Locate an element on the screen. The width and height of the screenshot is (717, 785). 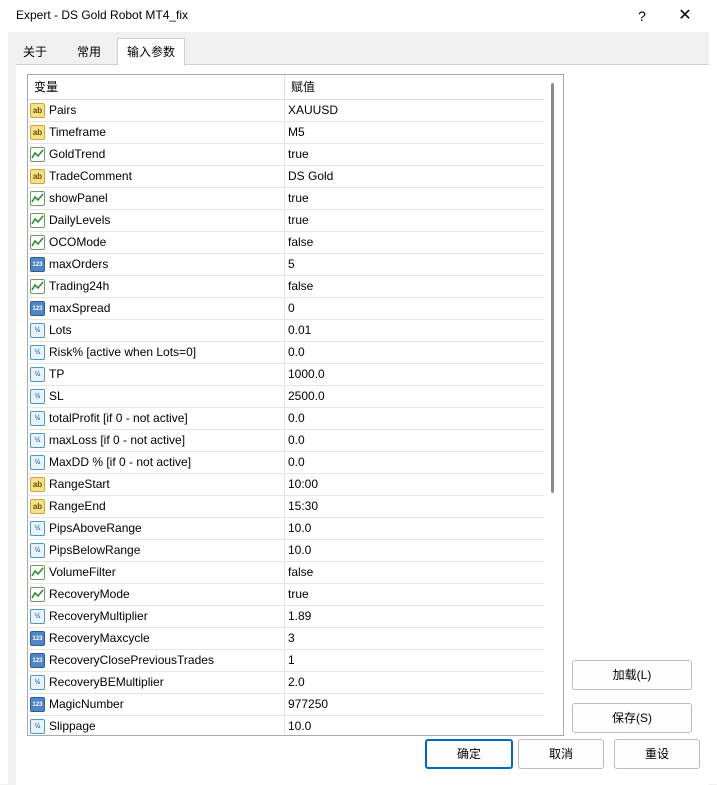
variable-cell: 123 RecoveryMaxcycle is located at coordinates (156, 638).